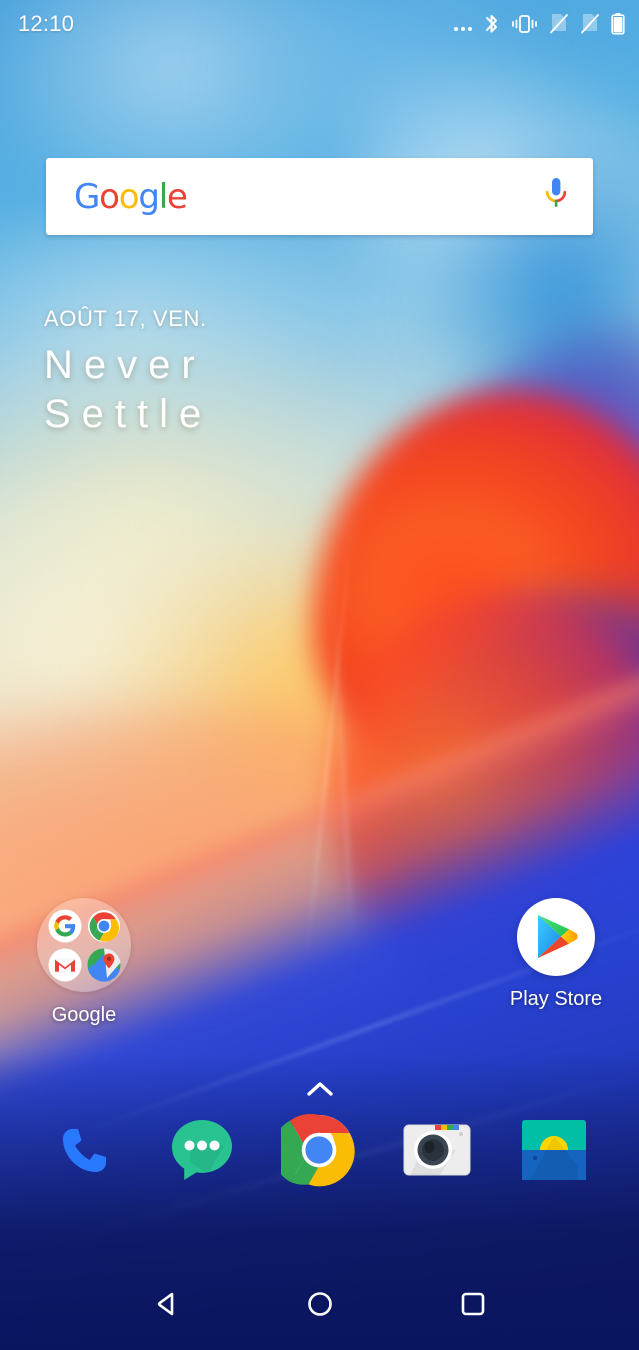  Describe the element at coordinates (556, 999) in the screenshot. I see `app-label: Play Store` at that location.